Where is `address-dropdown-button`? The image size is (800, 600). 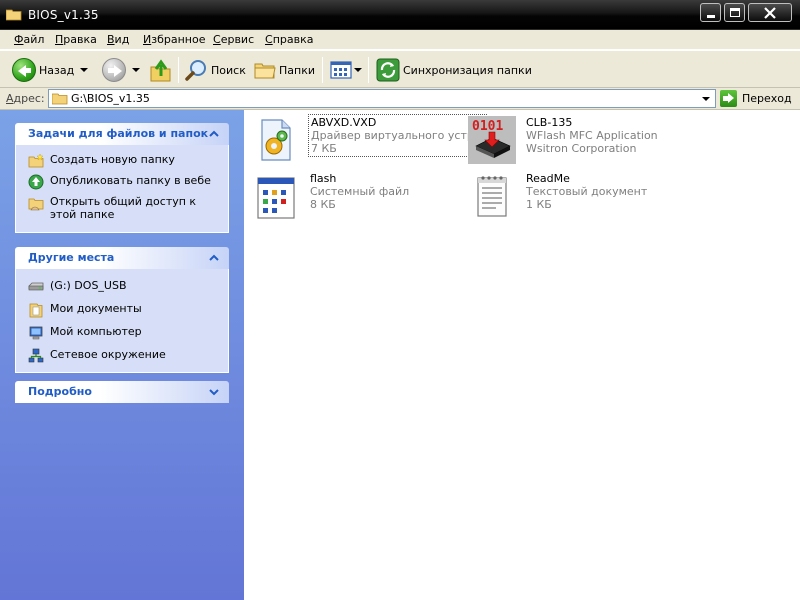
address-dropdown-button is located at coordinates (706, 98).